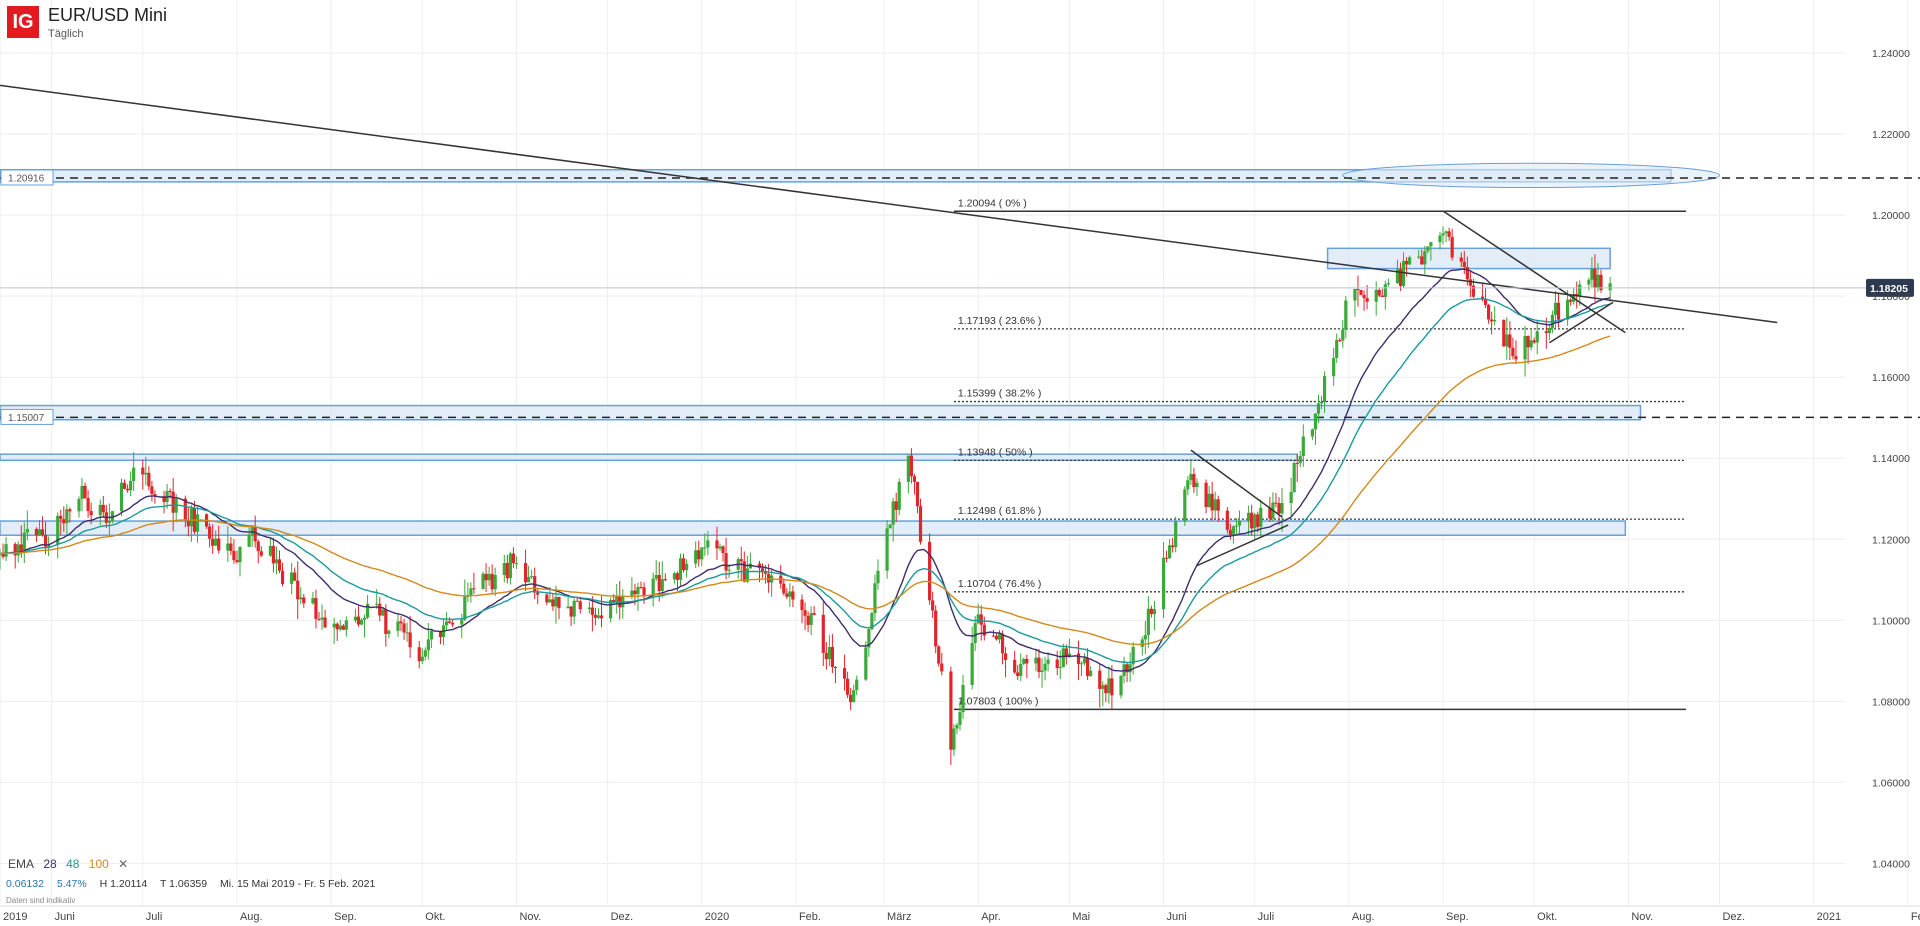 This screenshot has width=1920, height=926. What do you see at coordinates (123, 864) in the screenshot?
I see `close-indicator-icon: ✕` at bounding box center [123, 864].